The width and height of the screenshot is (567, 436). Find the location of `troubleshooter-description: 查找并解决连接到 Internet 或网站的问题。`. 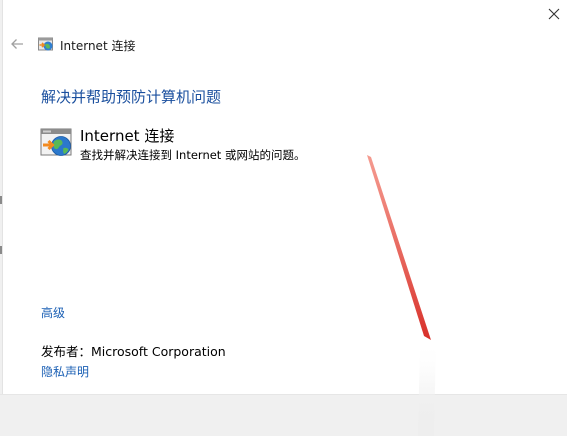

troubleshooter-description: 查找并解决连接到 Internet 或网站的问题。 is located at coordinates (193, 155).